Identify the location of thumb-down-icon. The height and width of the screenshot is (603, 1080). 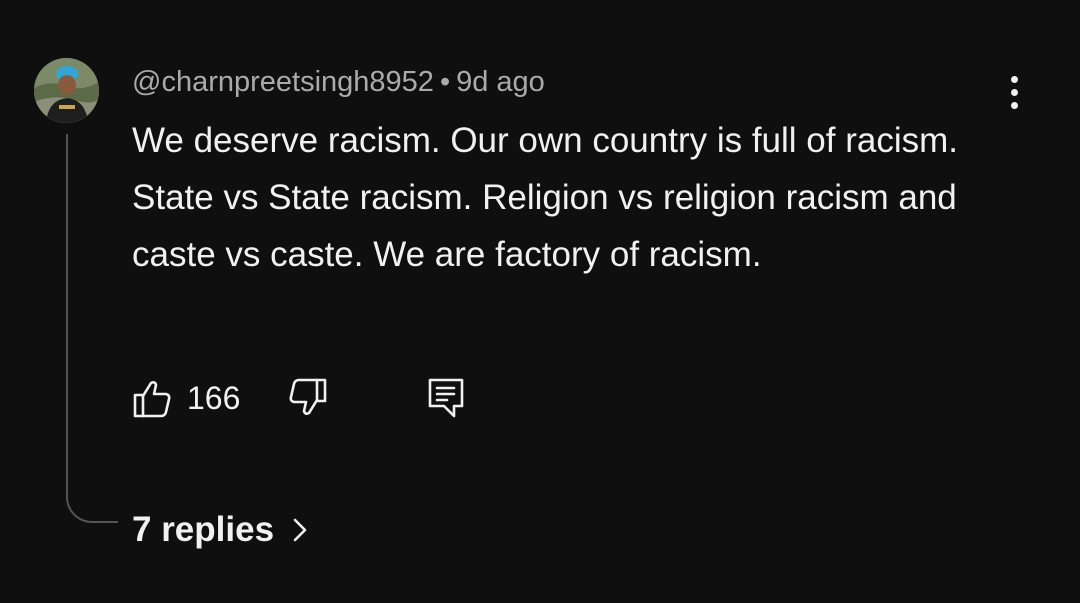
(308, 396).